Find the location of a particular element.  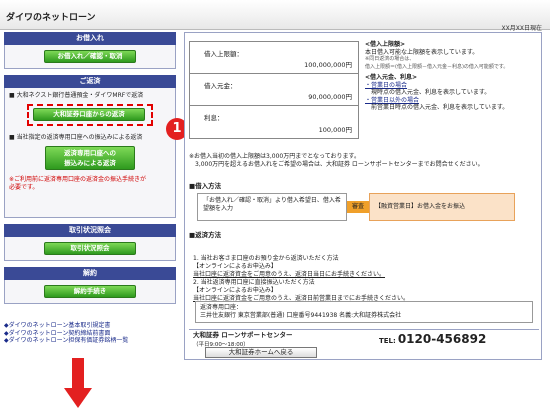

repay-option-2-label: ■ 当社指定の返済専用口座への振込みによる返済 is located at coordinates (76, 137).